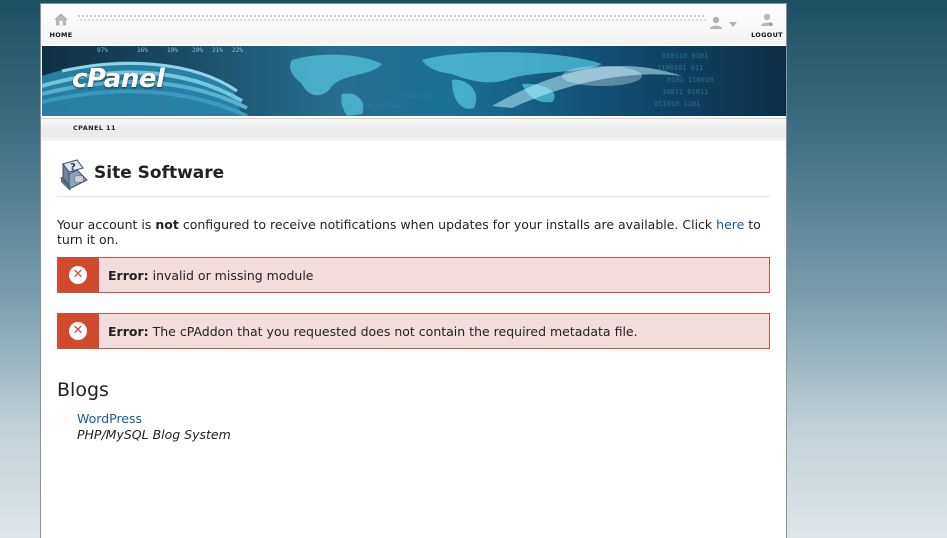 The height and width of the screenshot is (538, 947). I want to click on home-label: HOME, so click(61, 35).